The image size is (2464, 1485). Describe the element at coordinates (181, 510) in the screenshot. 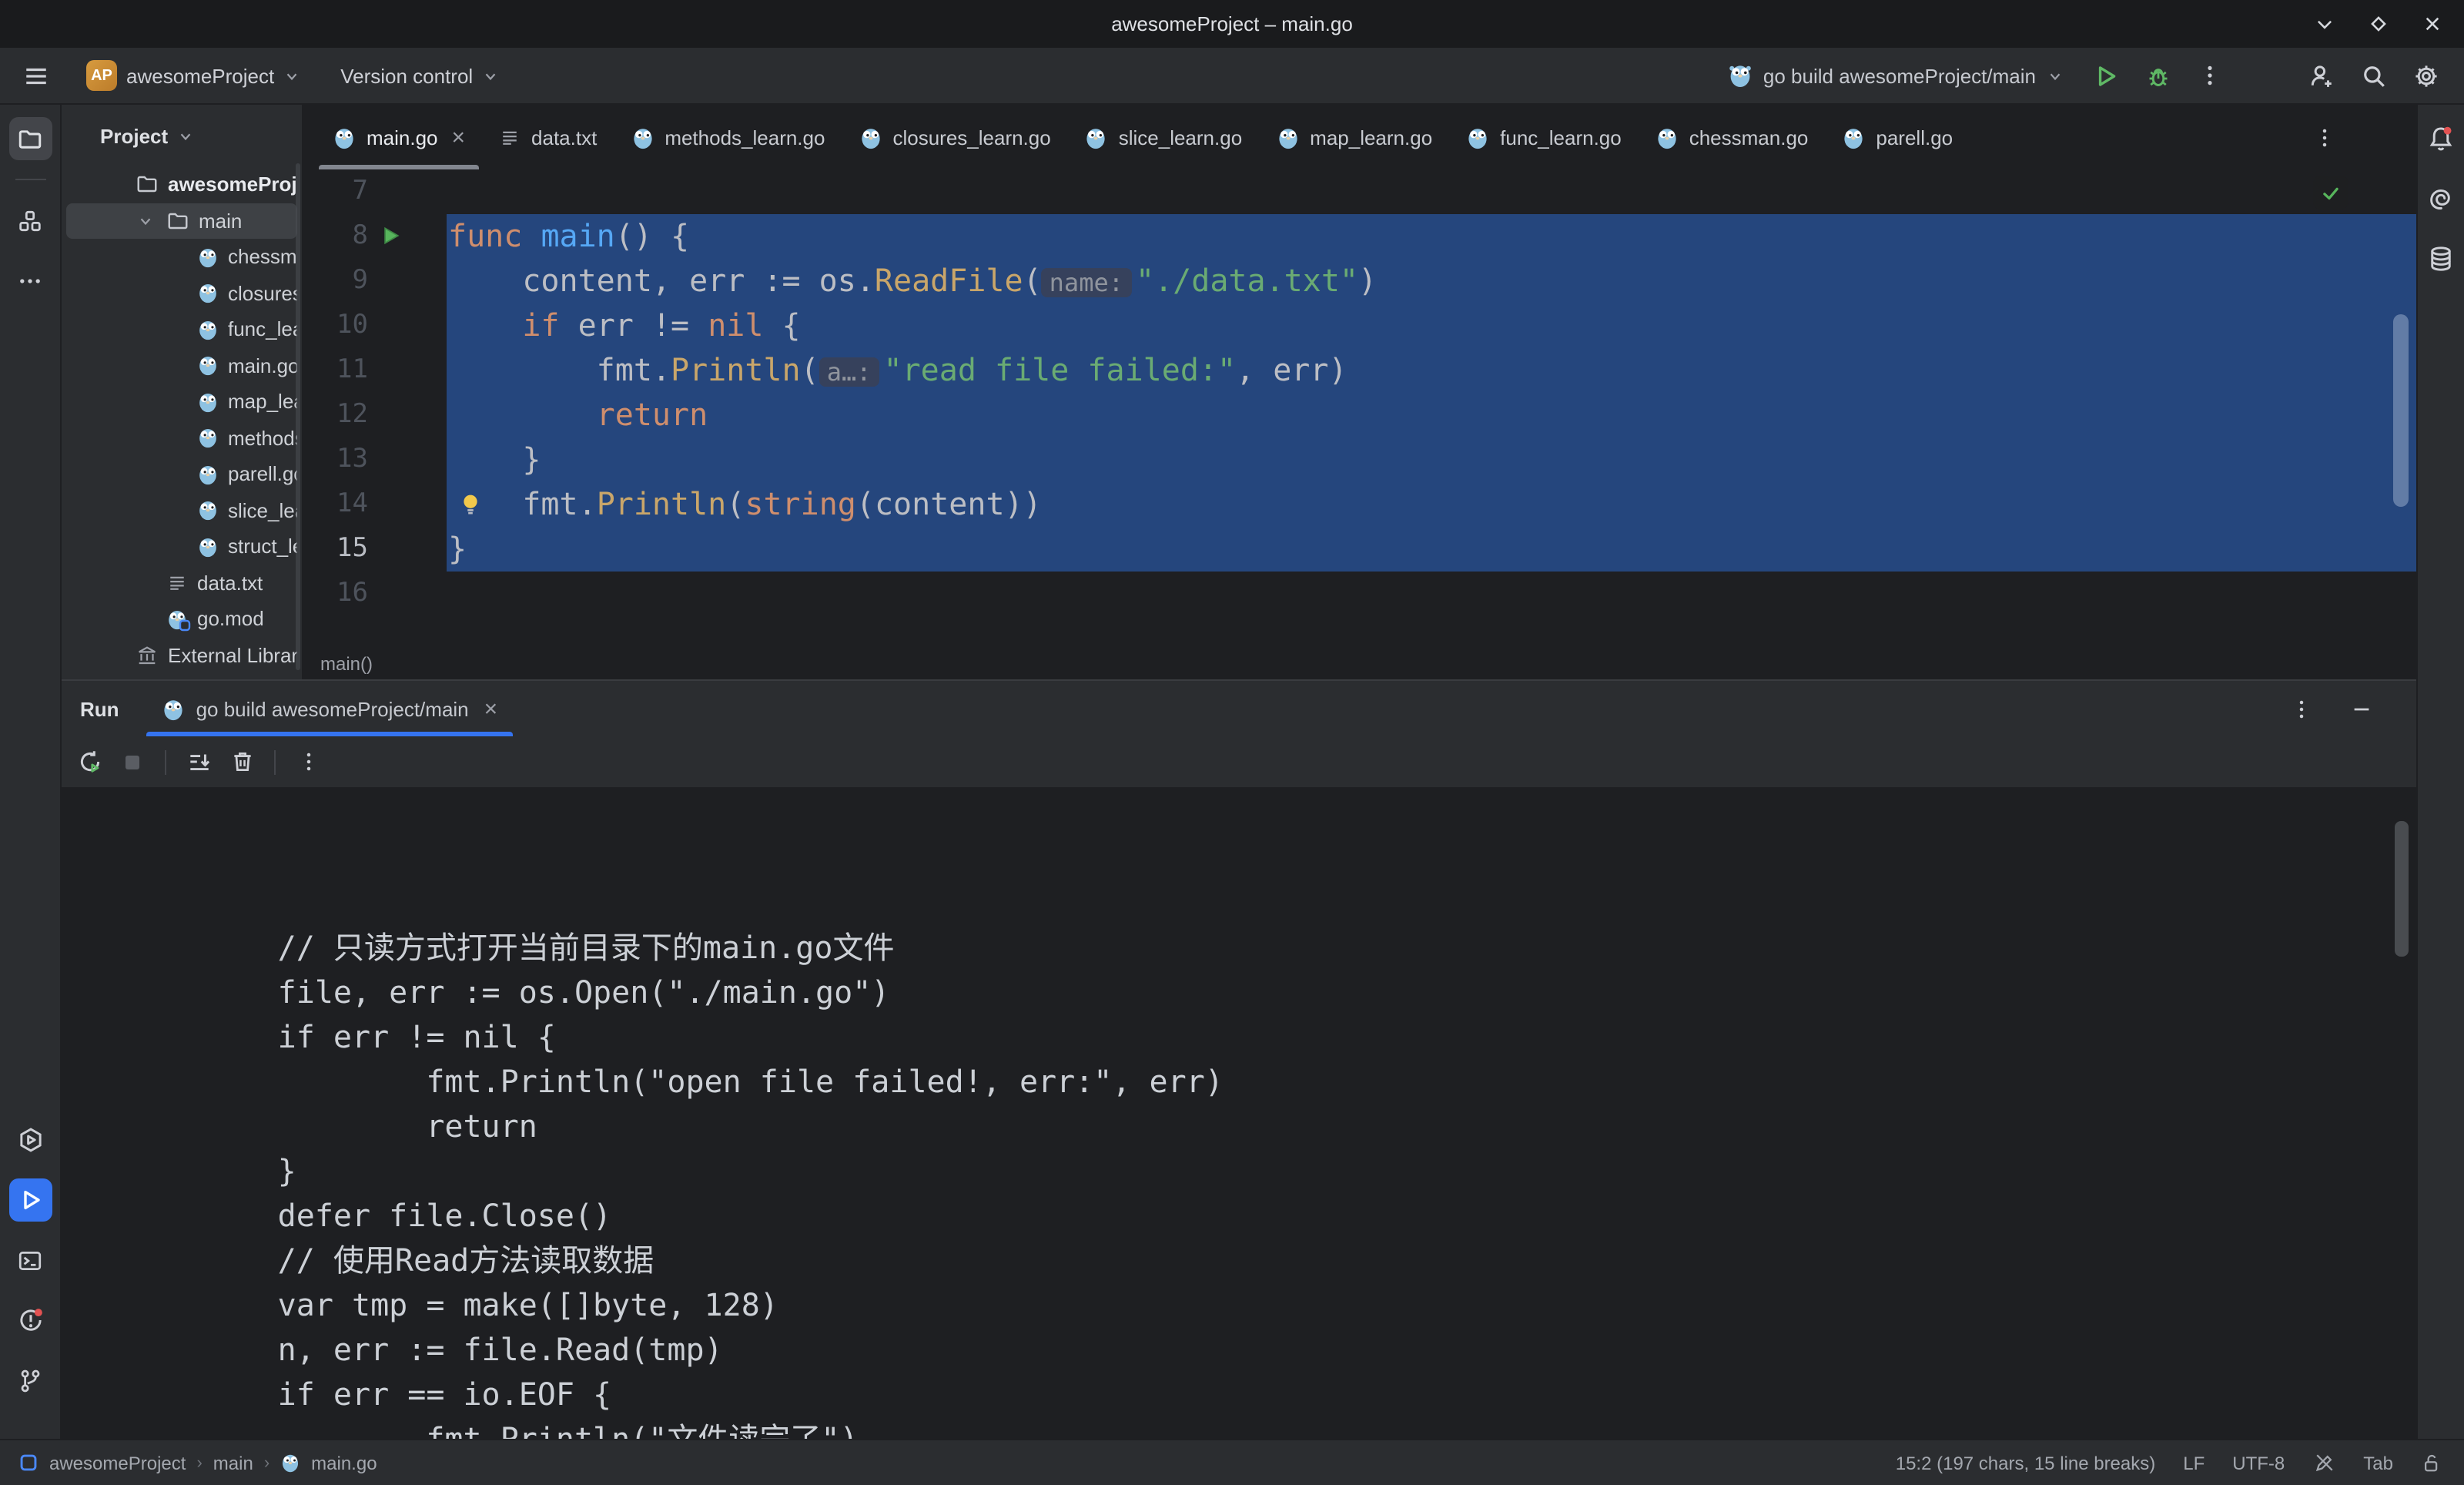

I see `tree-item-slice_learn.go: slice_learn.go` at that location.